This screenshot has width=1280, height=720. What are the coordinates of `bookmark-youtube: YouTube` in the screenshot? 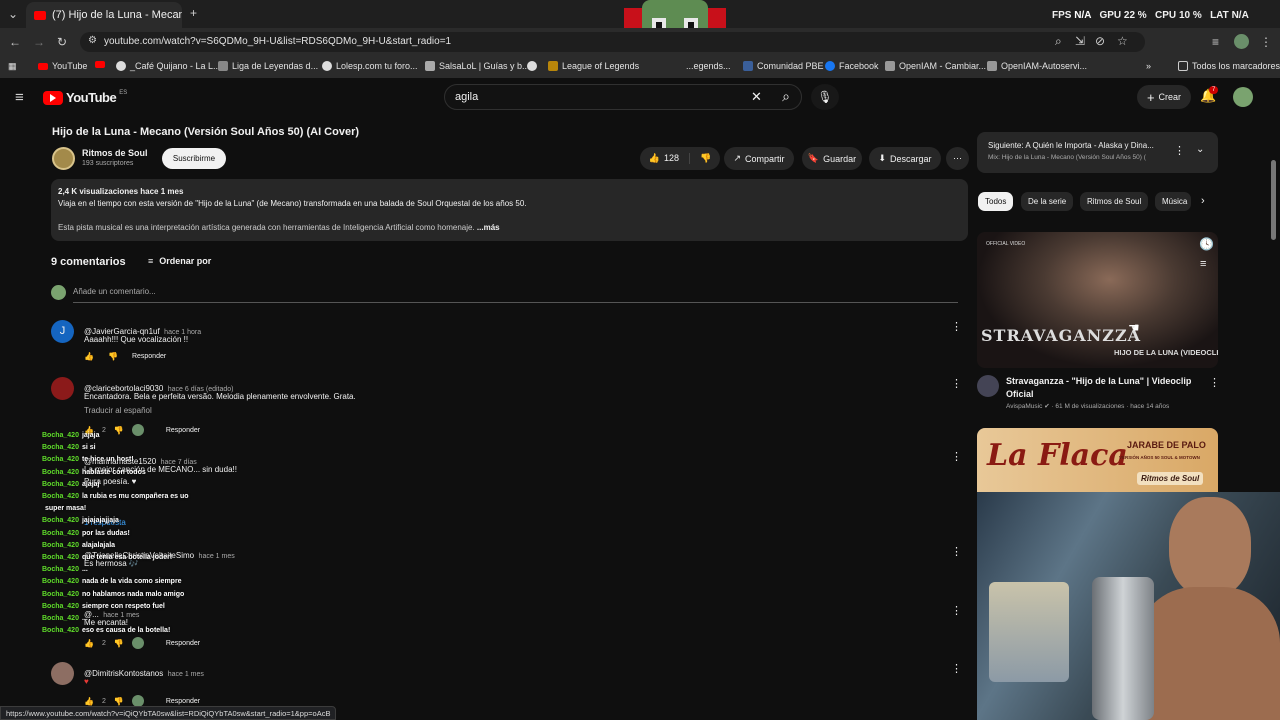 It's located at (62, 66).